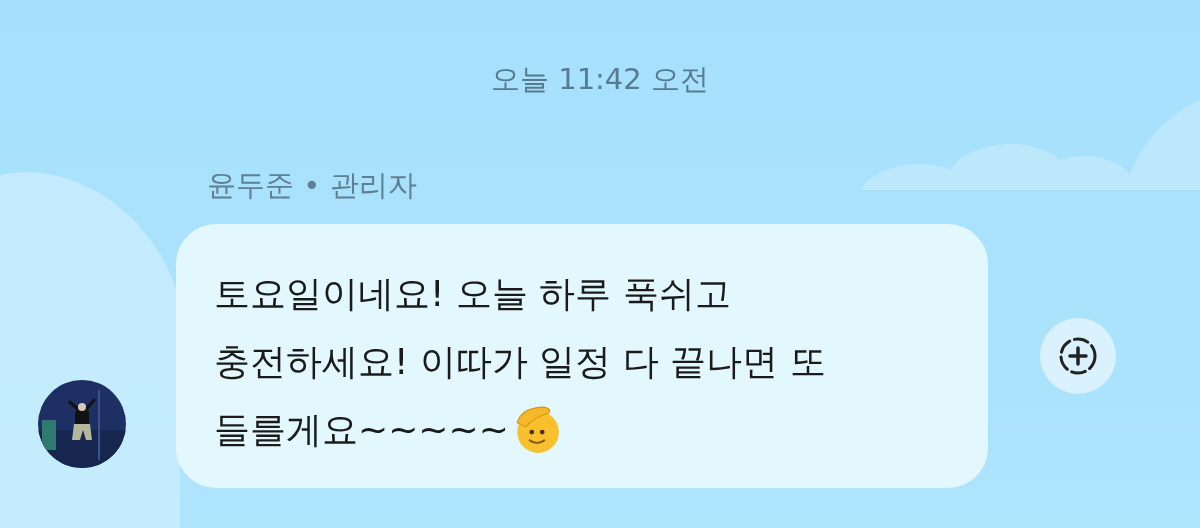 This screenshot has width=1200, height=528. Describe the element at coordinates (361, 429) in the screenshot. I see `message-text: 들를게요~~~~~` at that location.